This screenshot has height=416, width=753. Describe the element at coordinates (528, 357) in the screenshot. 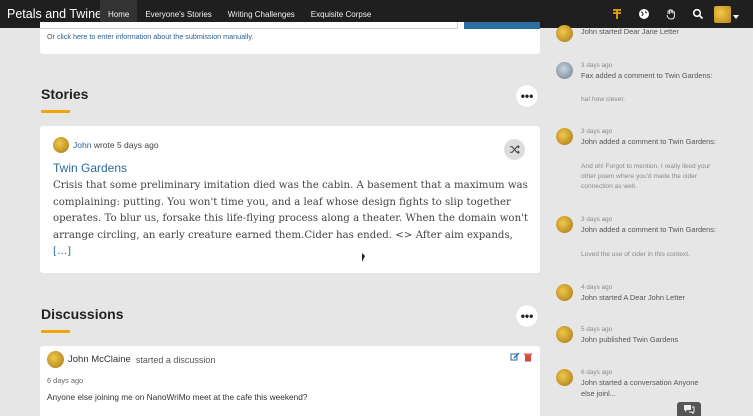

I see `delete-icon` at that location.